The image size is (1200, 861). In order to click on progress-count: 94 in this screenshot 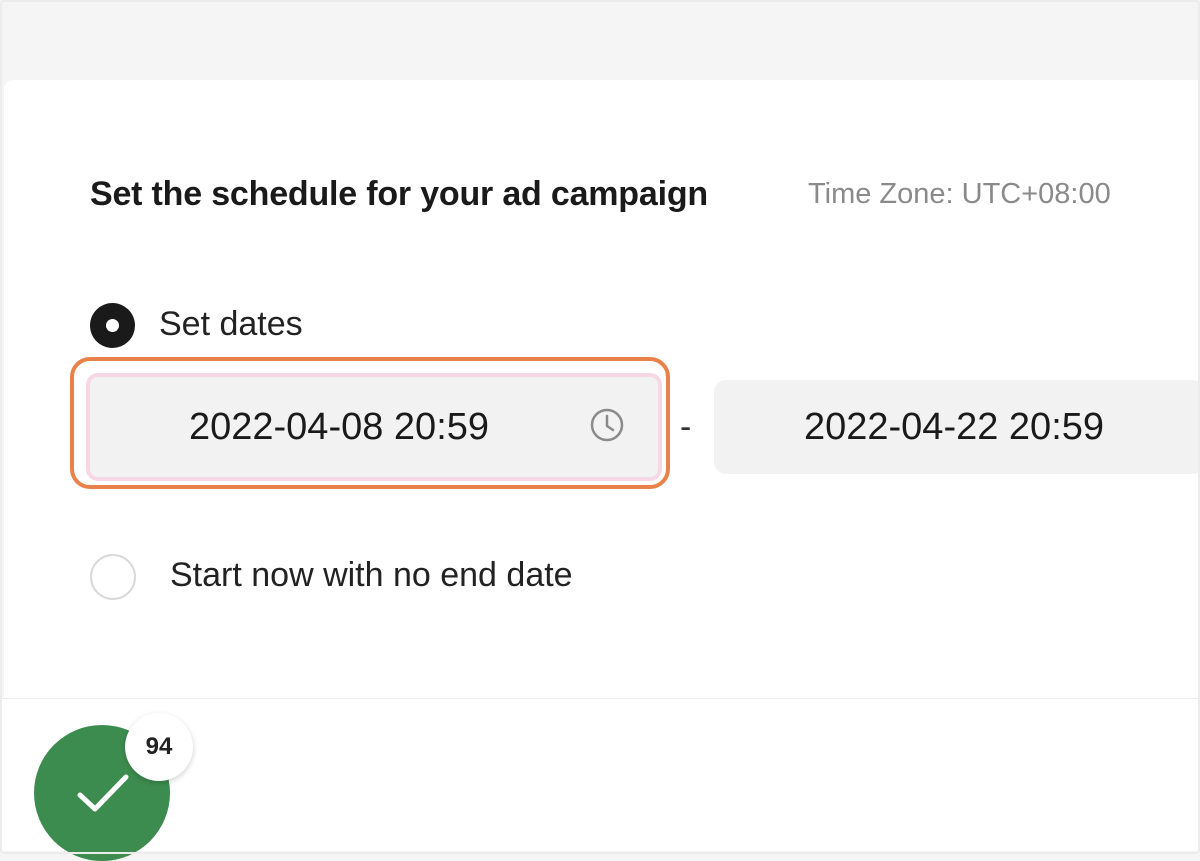, I will do `click(159, 746)`.